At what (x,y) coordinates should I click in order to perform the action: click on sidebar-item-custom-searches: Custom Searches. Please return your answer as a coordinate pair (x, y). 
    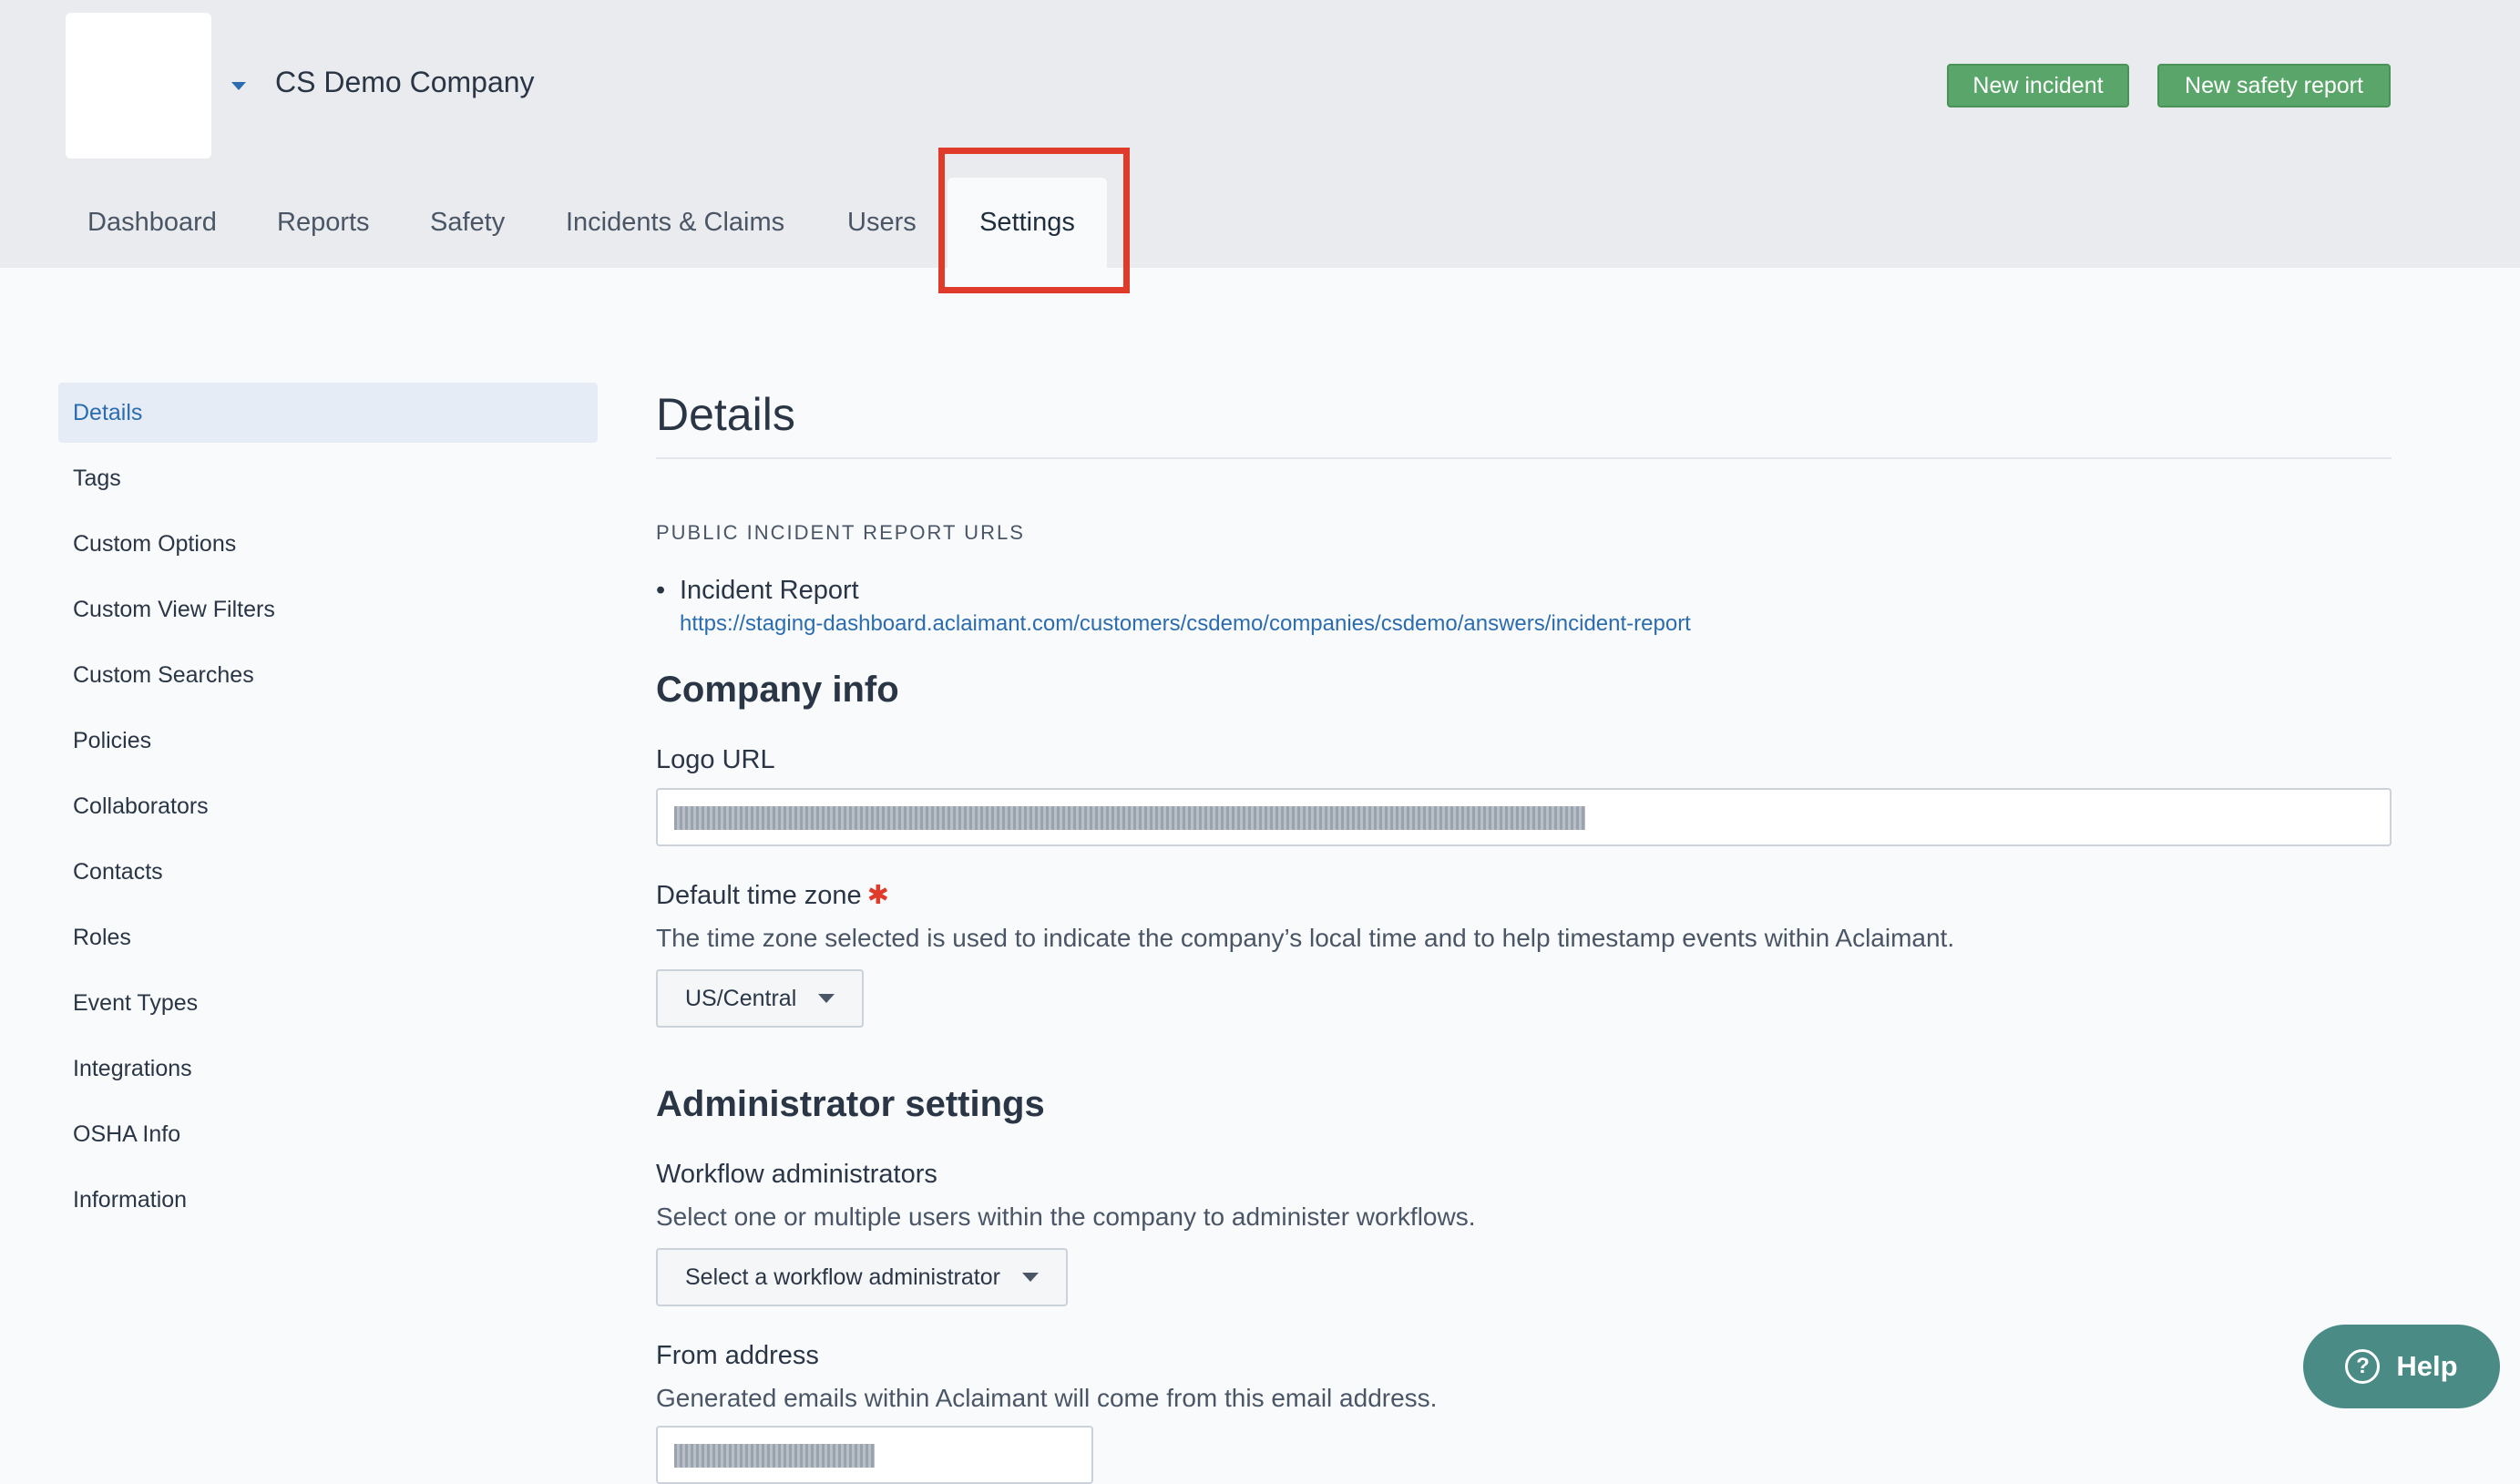
    Looking at the image, I should click on (328, 675).